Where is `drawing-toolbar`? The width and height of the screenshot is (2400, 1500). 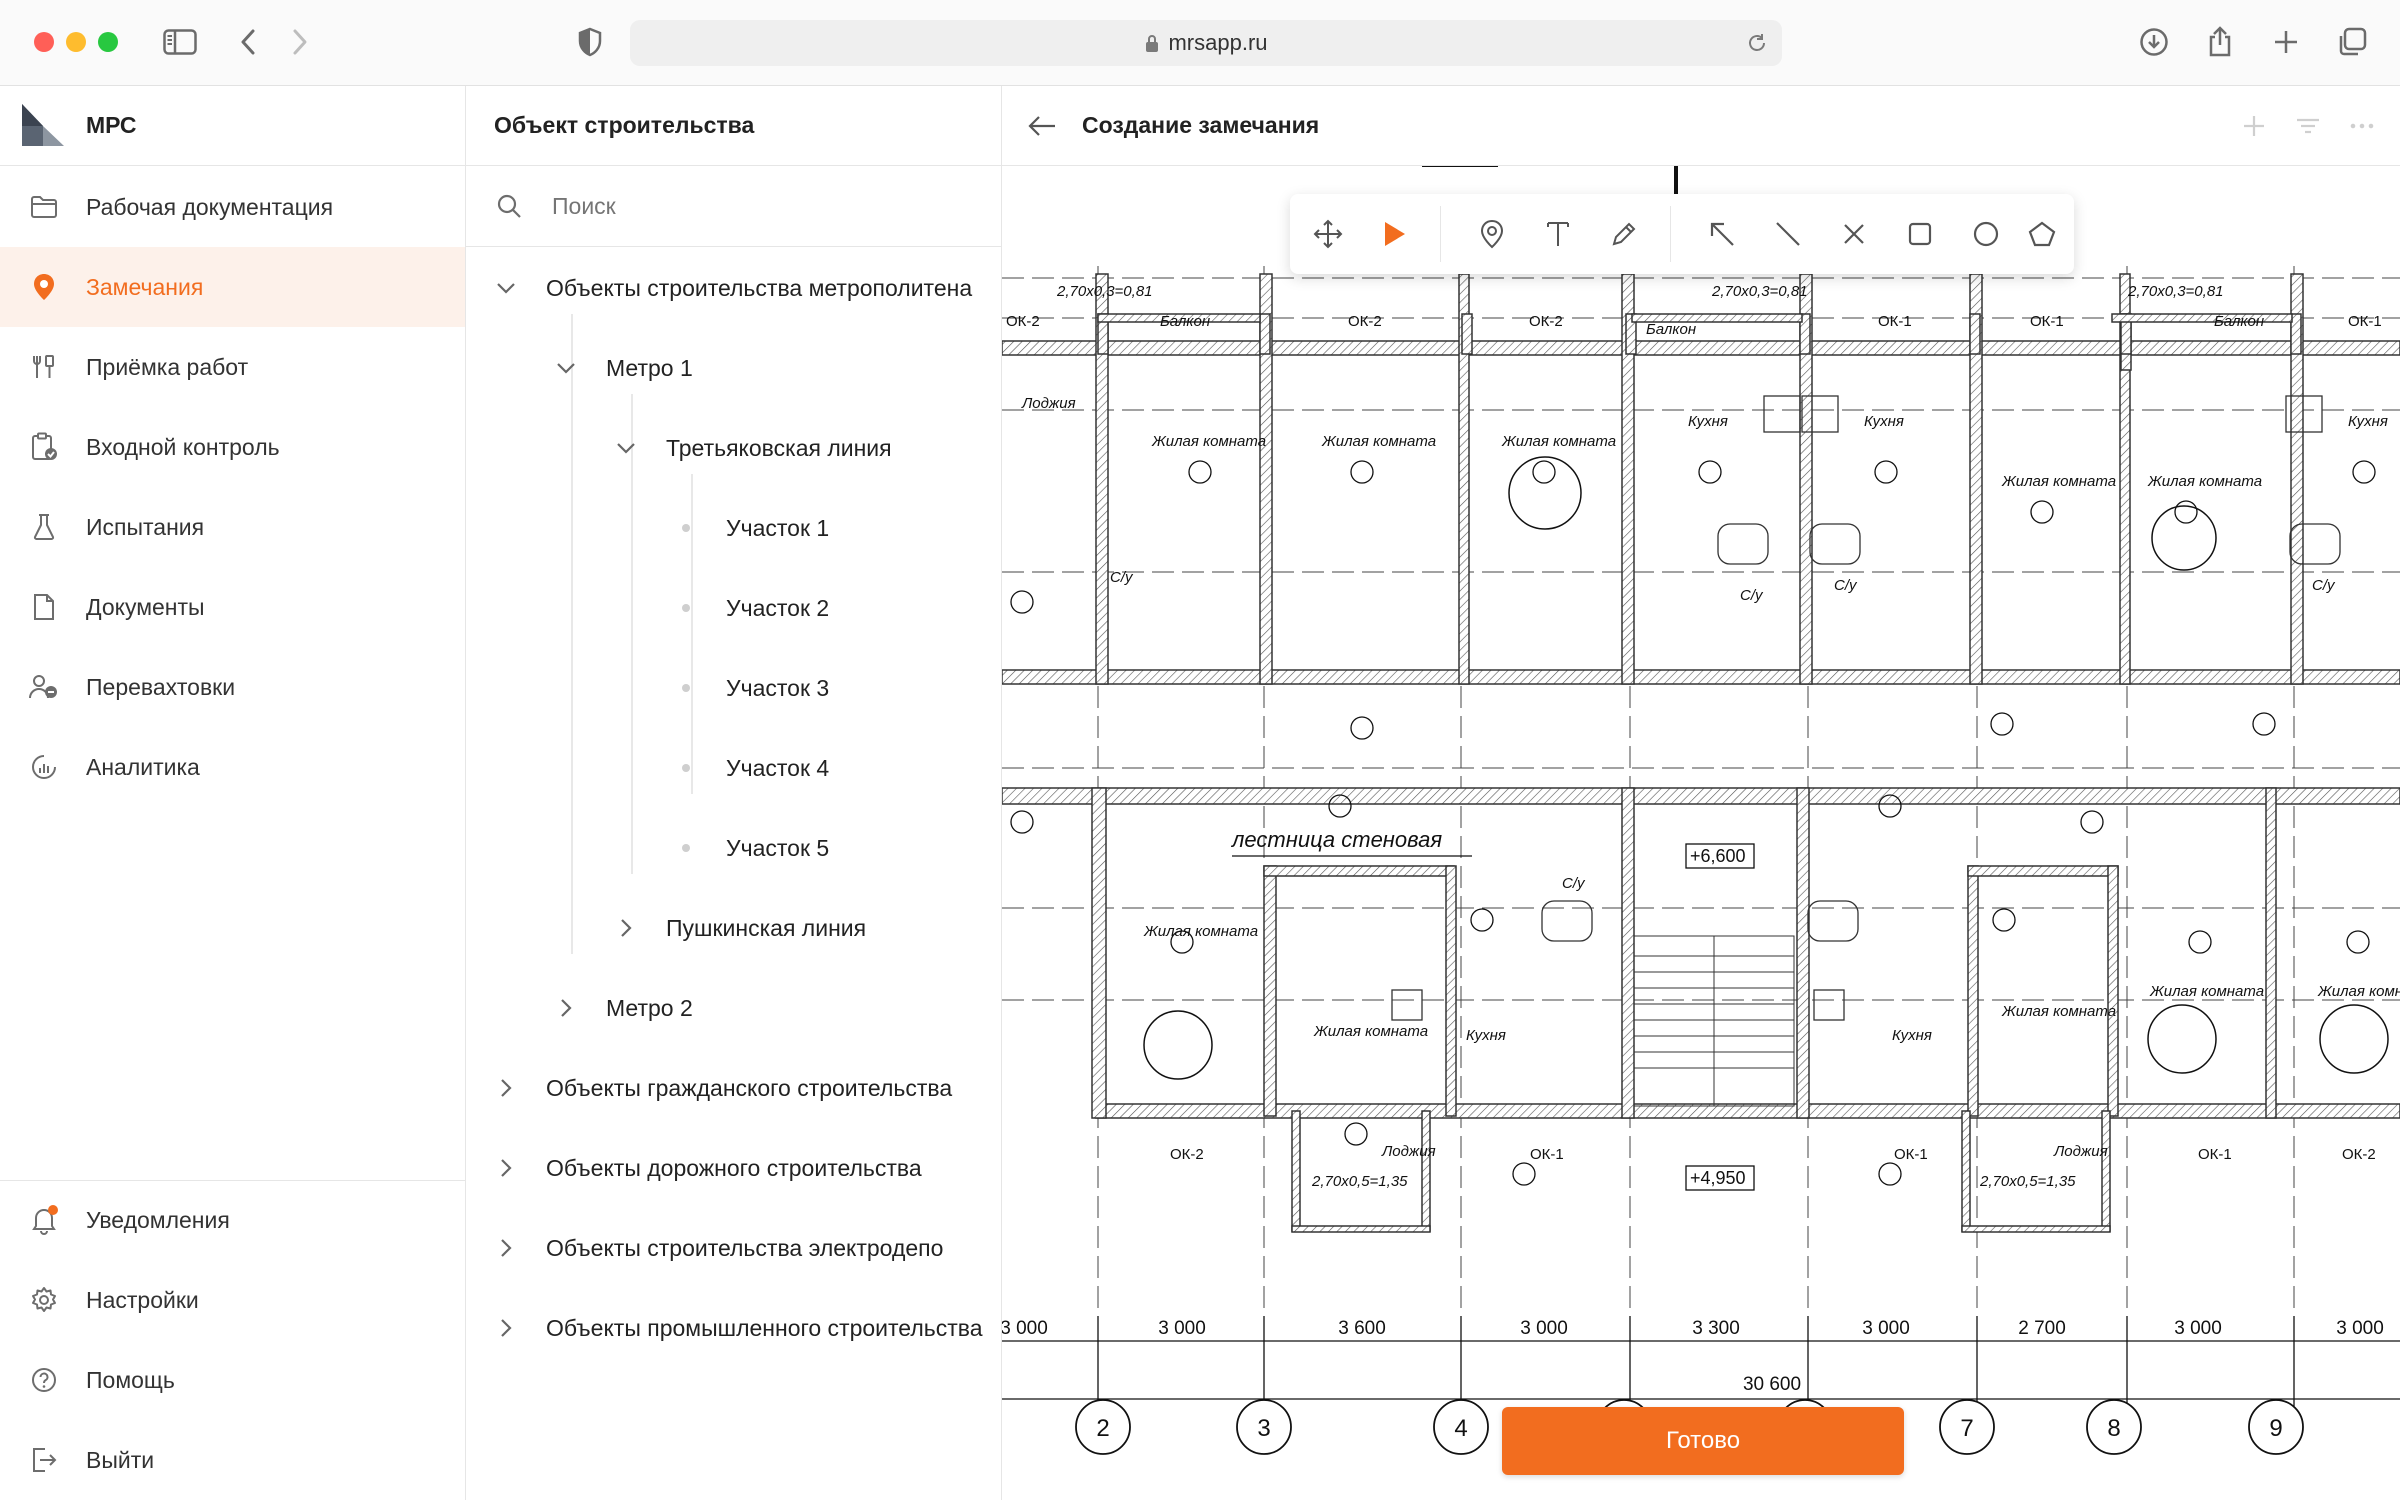 drawing-toolbar is located at coordinates (1682, 234).